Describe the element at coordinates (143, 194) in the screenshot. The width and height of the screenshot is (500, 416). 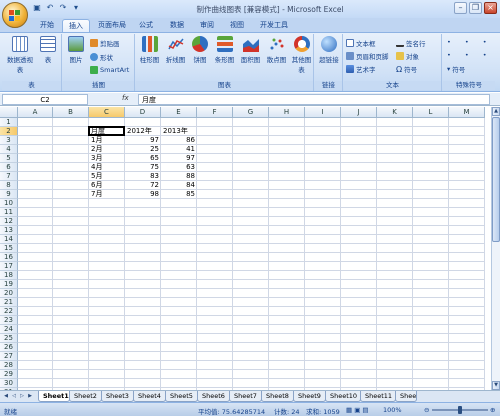
I see `cell-d9: 98` at that location.